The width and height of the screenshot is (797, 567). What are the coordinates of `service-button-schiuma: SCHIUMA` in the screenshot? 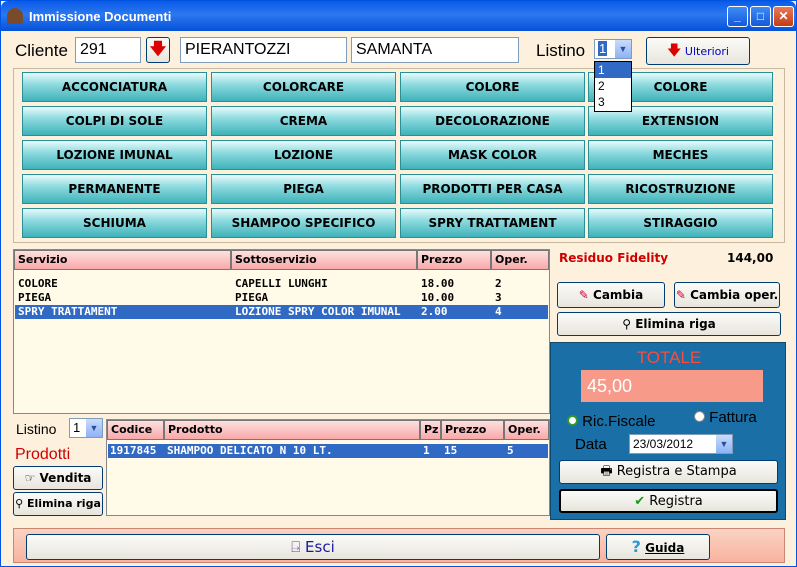 It's located at (114, 223).